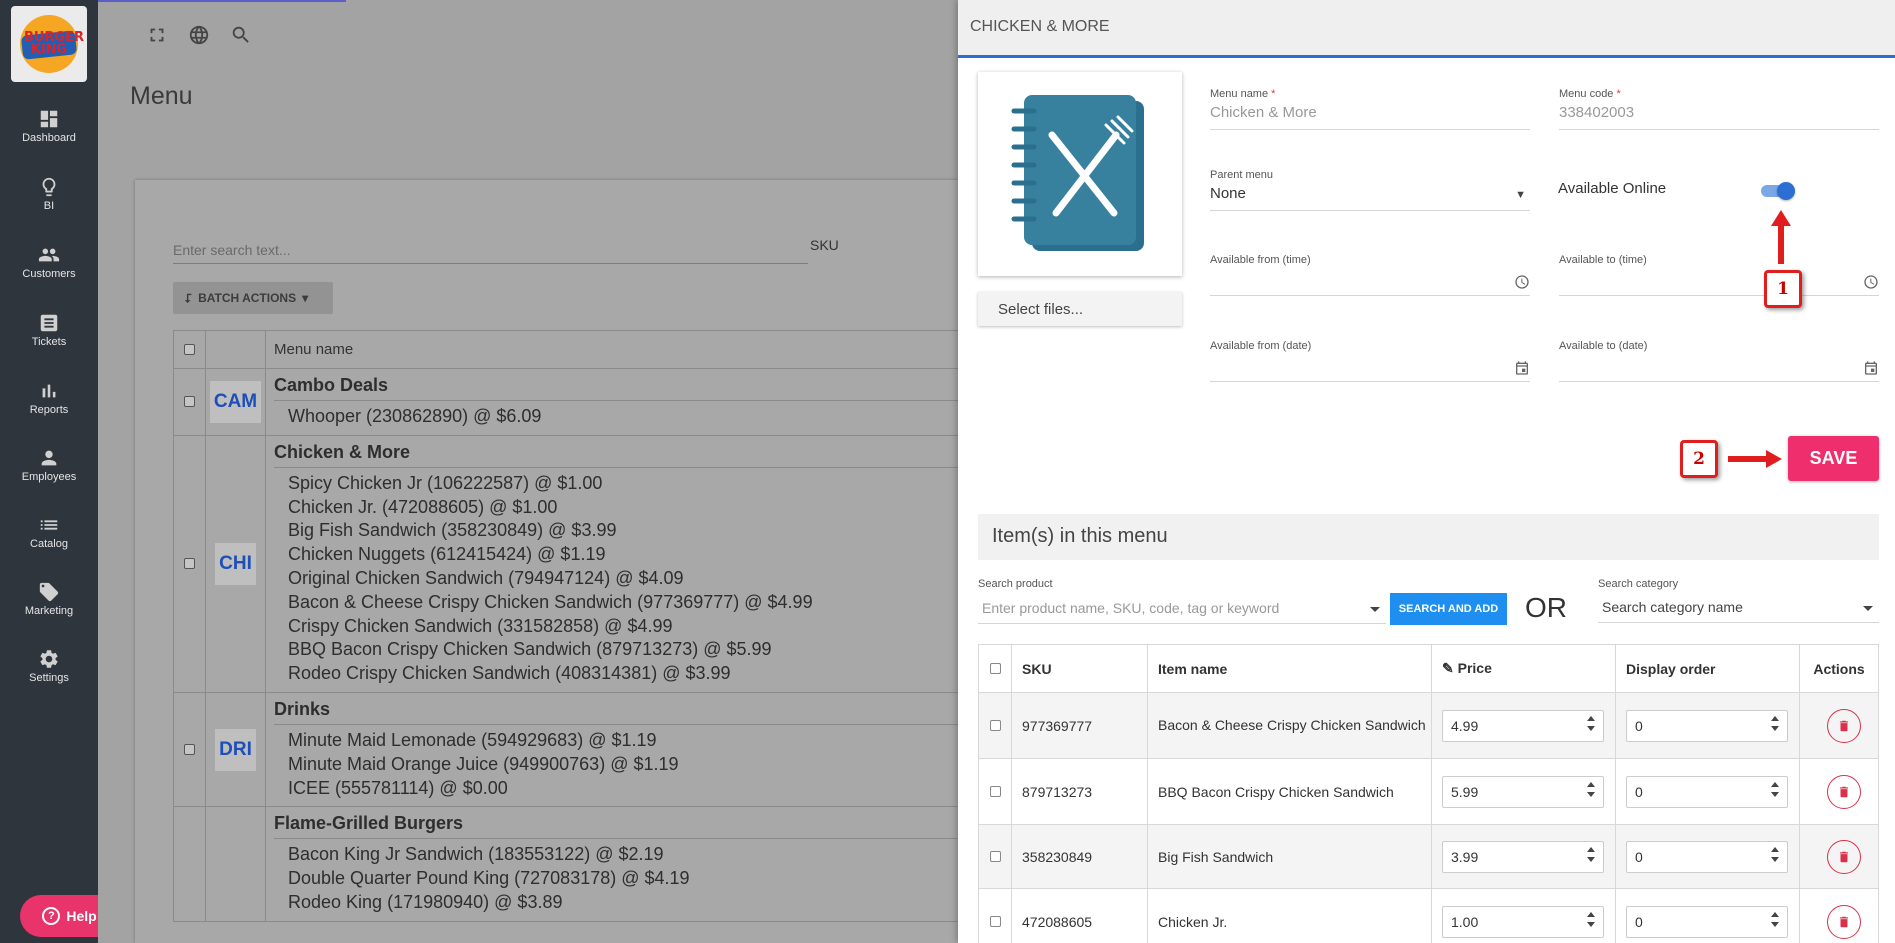  I want to click on price-input: 1.00, so click(1523, 921).